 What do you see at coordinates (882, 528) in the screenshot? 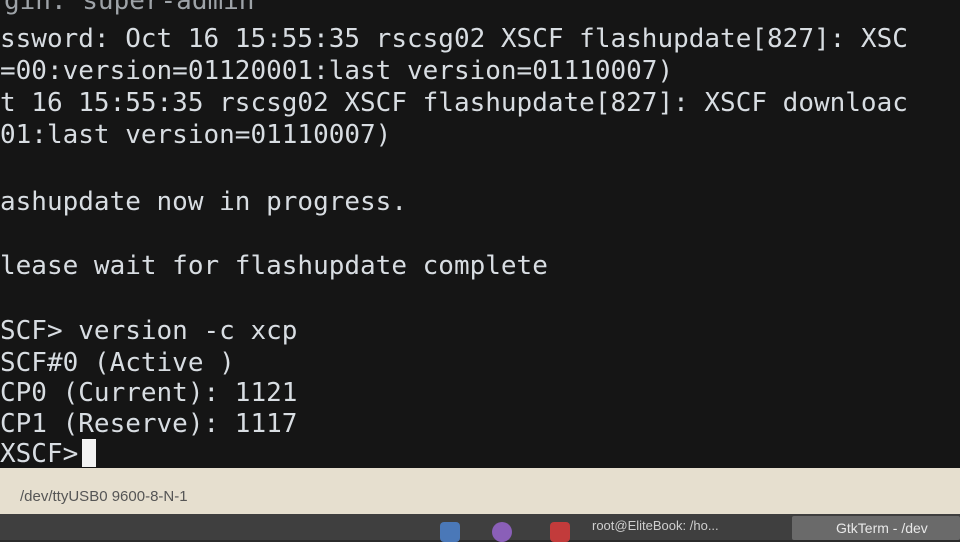
I see `task-gtkterm-label: GtkTerm - /dev` at bounding box center [882, 528].